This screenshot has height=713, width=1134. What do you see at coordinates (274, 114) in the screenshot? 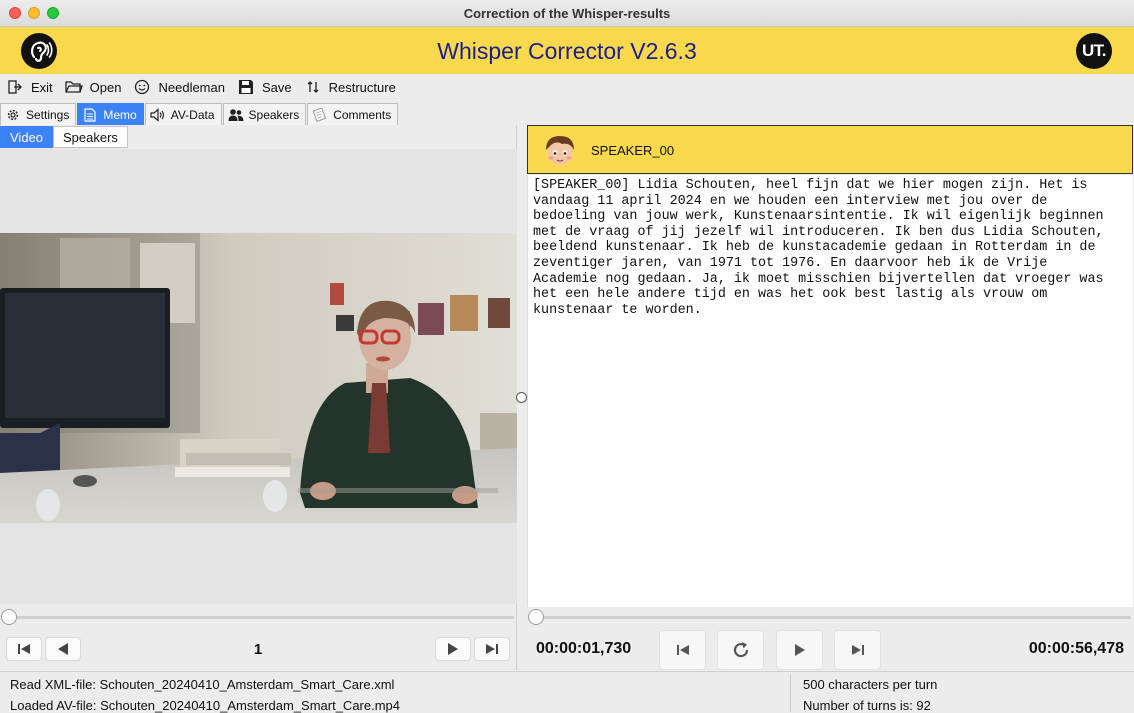
I see `tab-speakers-label: Speakers` at bounding box center [274, 114].